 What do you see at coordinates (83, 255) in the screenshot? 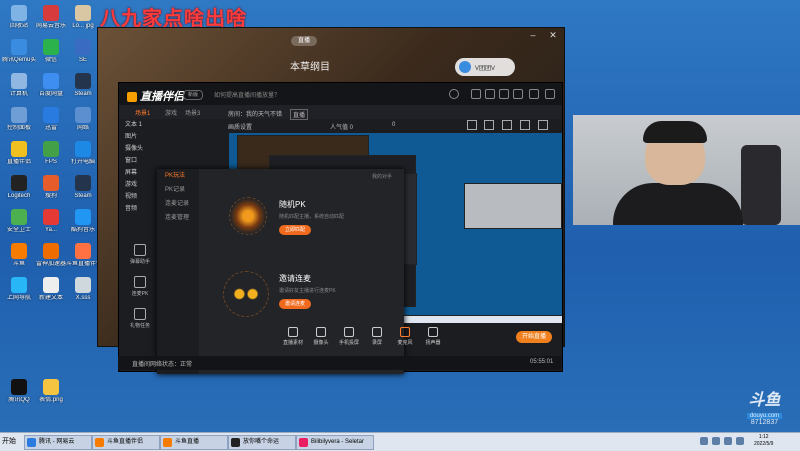
I see `desktop-icon: 斗鱼直播伴侣` at bounding box center [83, 255].